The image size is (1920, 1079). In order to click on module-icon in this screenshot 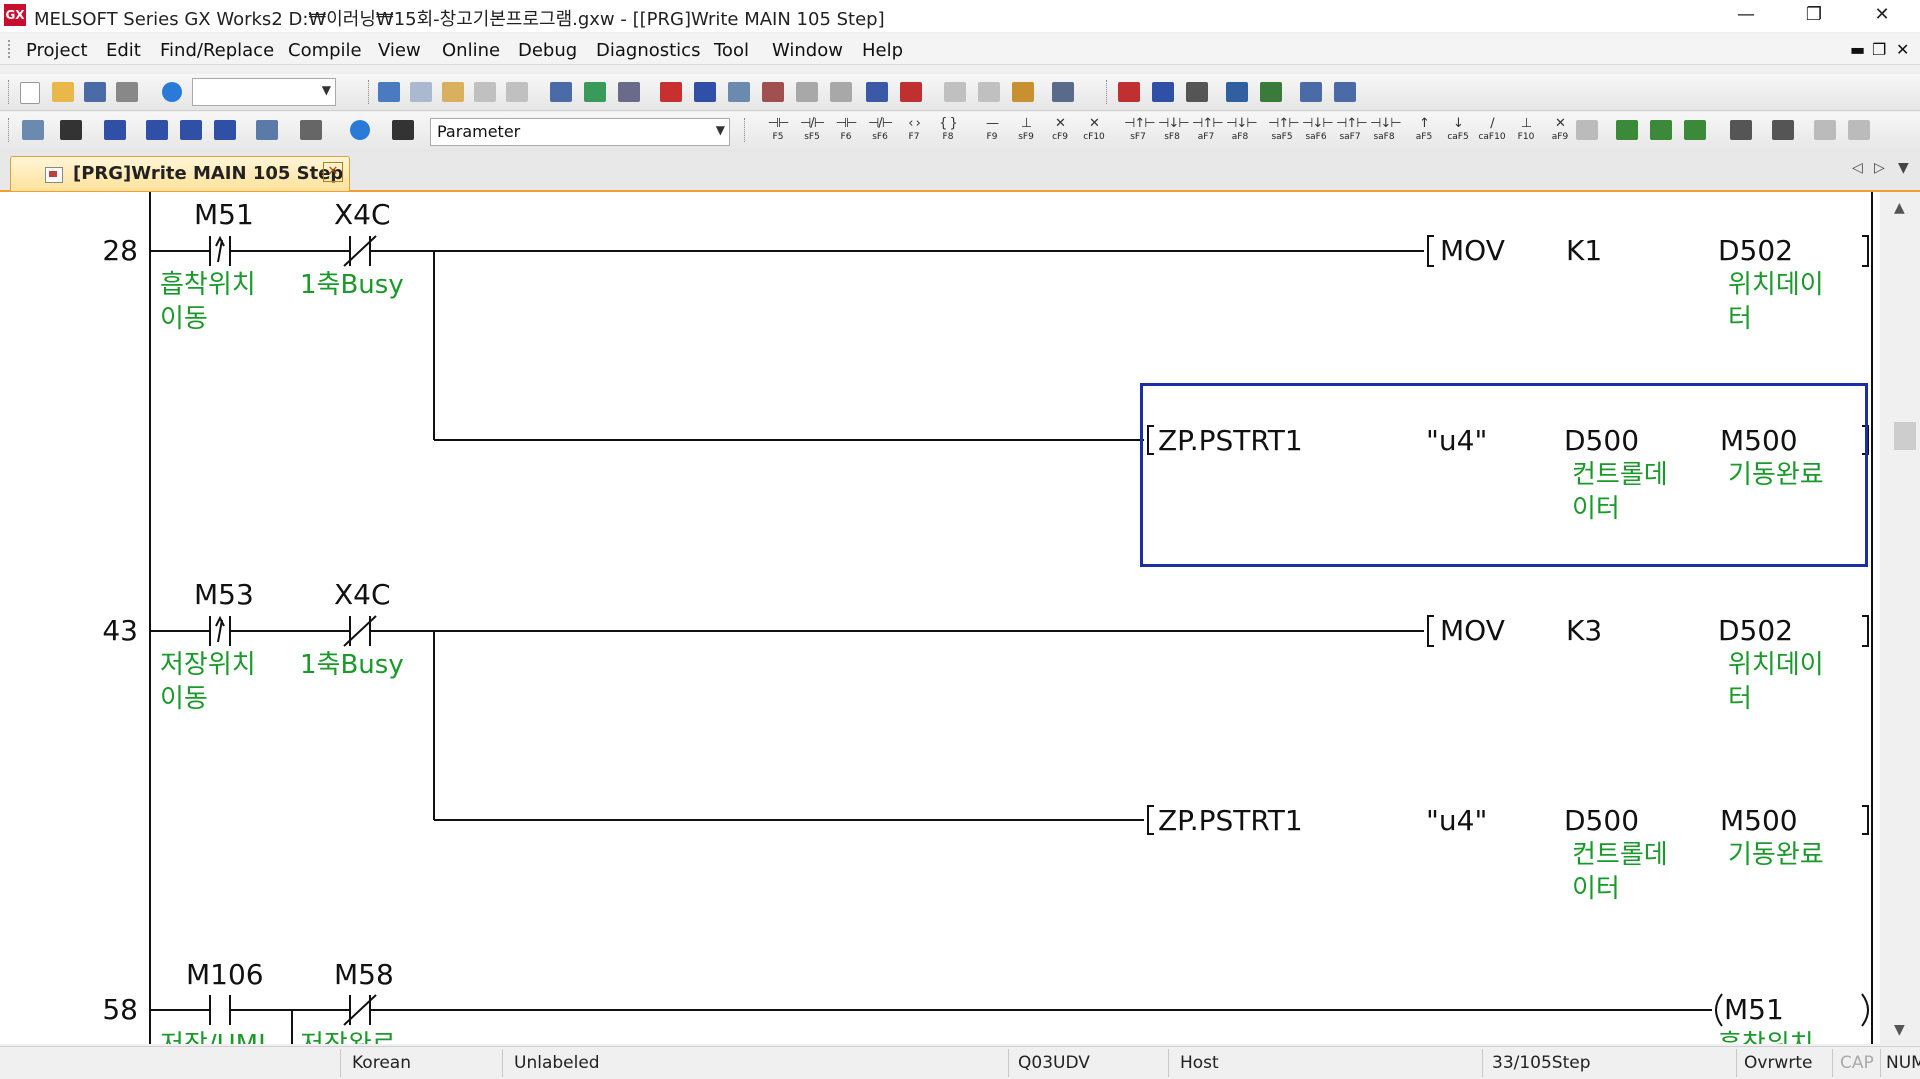, I will do `click(71, 130)`.